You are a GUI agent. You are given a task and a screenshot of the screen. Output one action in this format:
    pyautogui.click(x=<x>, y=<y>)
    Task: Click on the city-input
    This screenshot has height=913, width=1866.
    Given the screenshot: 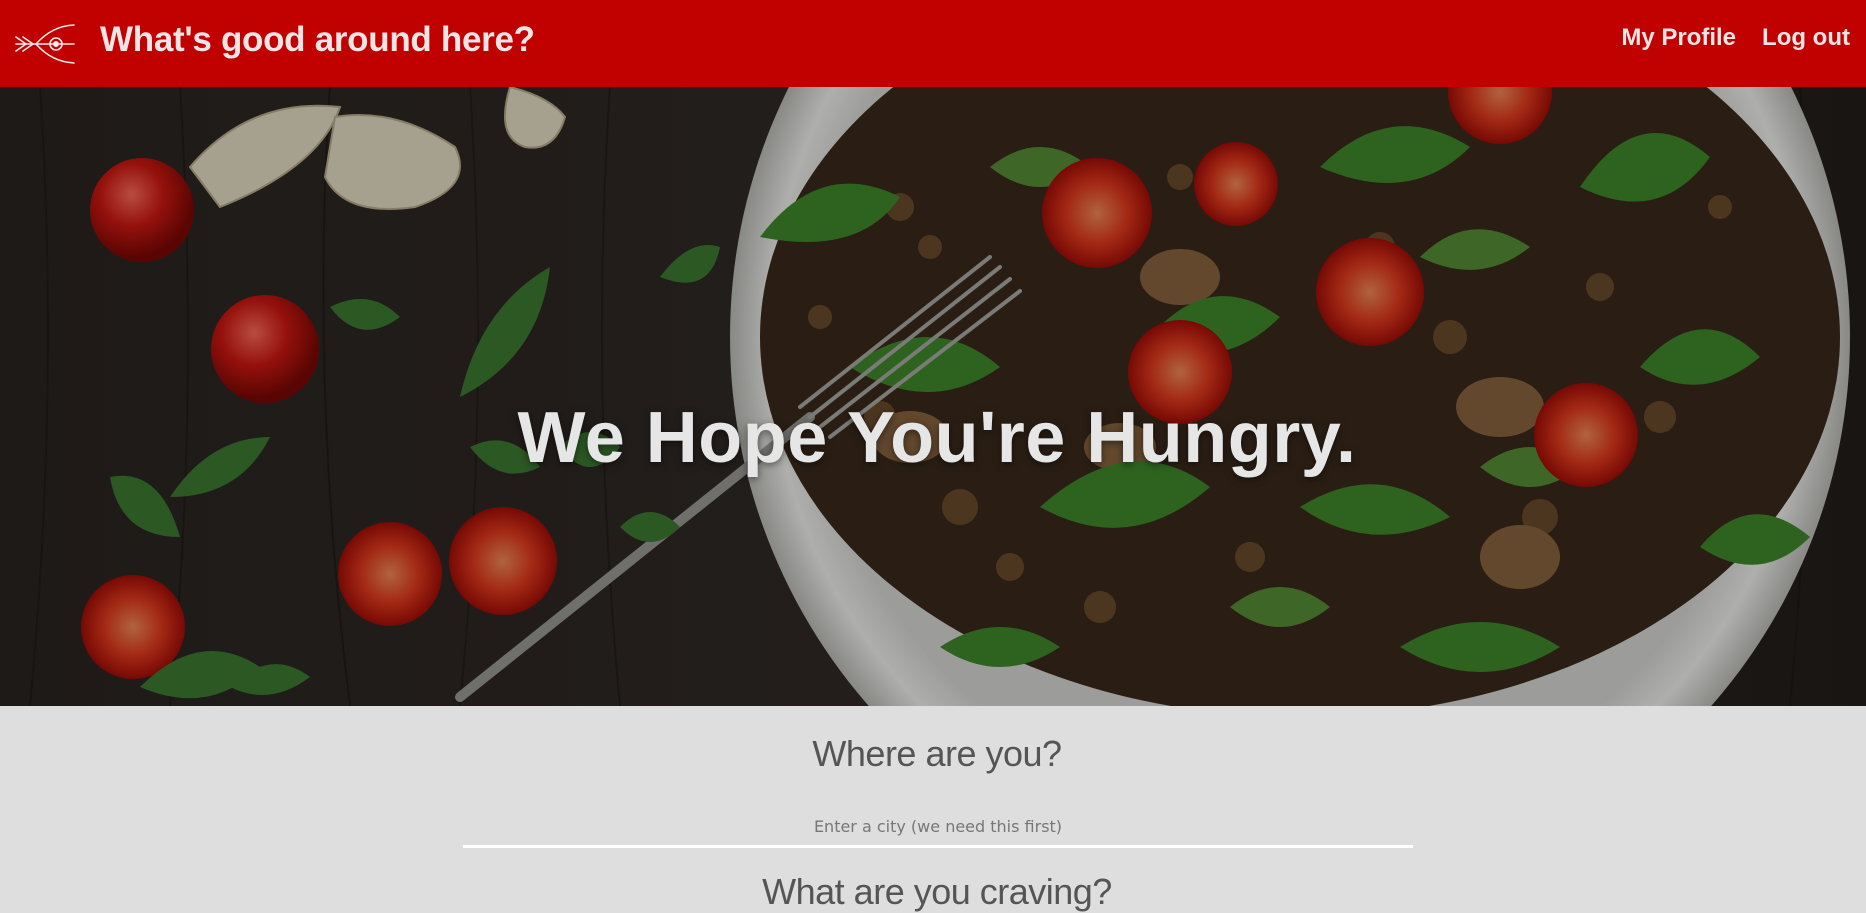 What is the action you would take?
    pyautogui.click(x=938, y=828)
    